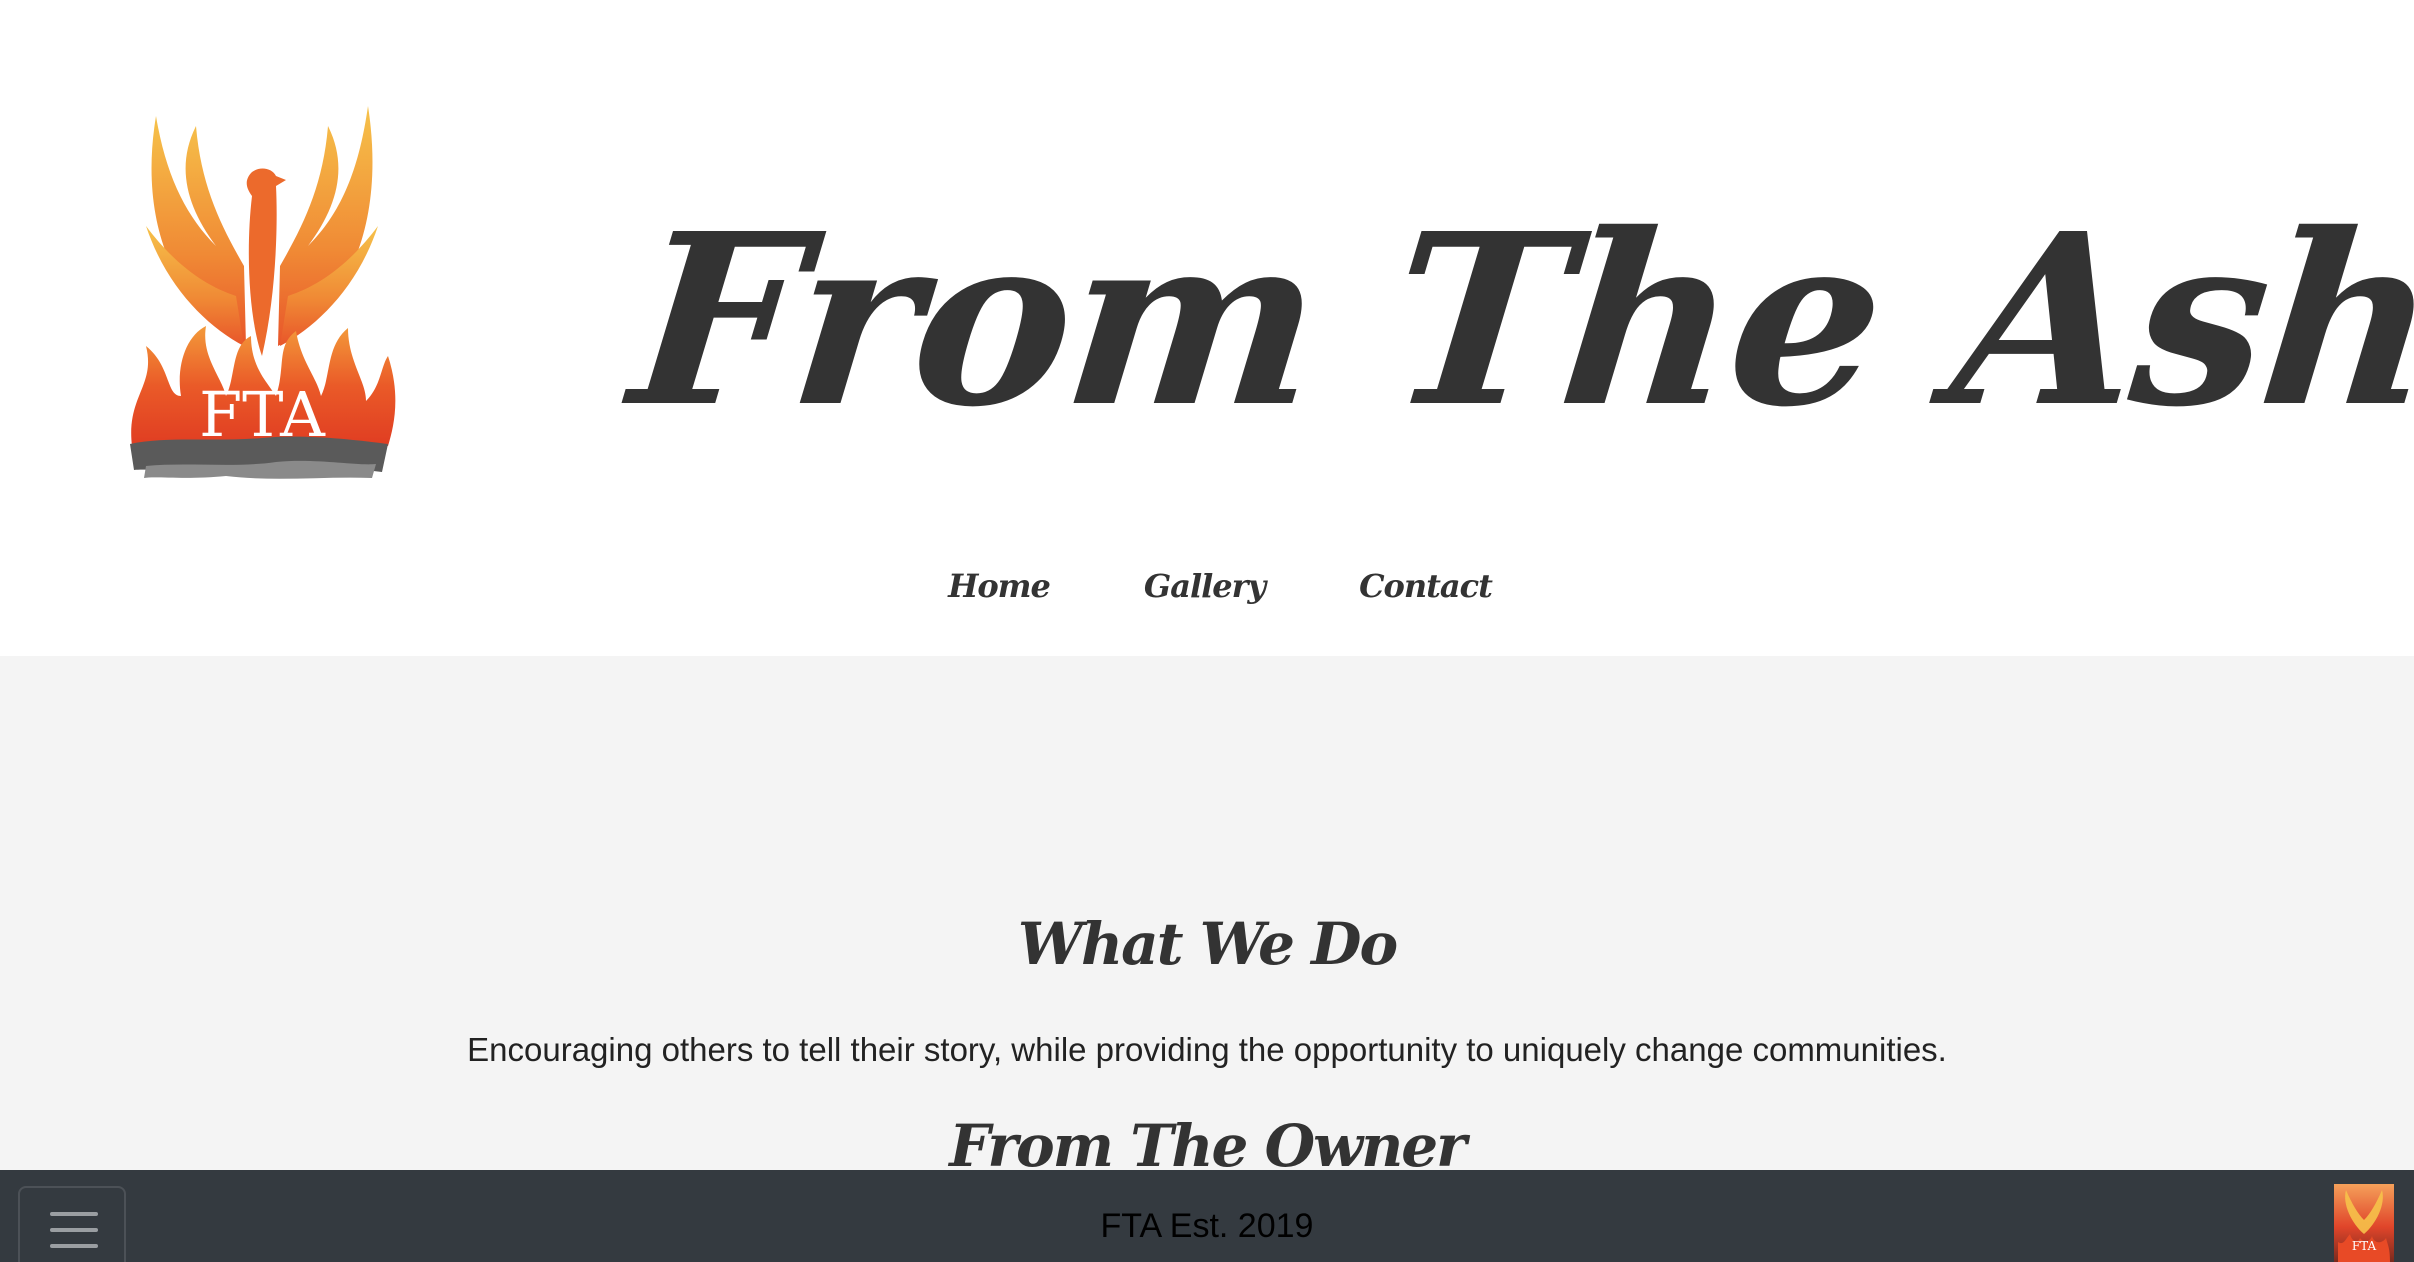 The height and width of the screenshot is (1262, 2414). Describe the element at coordinates (263, 292) in the screenshot. I see `phoenix-logo-icon: FTA` at that location.